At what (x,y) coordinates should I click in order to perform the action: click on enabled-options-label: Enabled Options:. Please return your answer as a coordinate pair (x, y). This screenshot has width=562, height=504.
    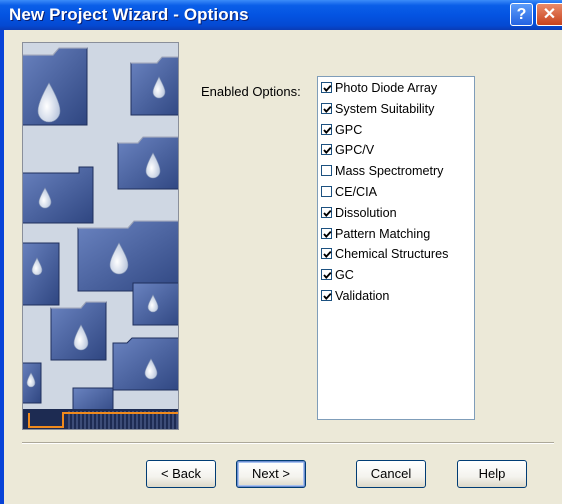
    Looking at the image, I should click on (251, 91).